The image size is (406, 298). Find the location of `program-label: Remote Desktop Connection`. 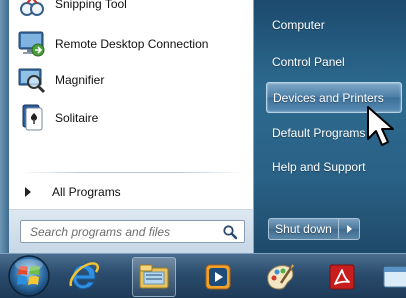

program-label: Remote Desktop Connection is located at coordinates (132, 44).